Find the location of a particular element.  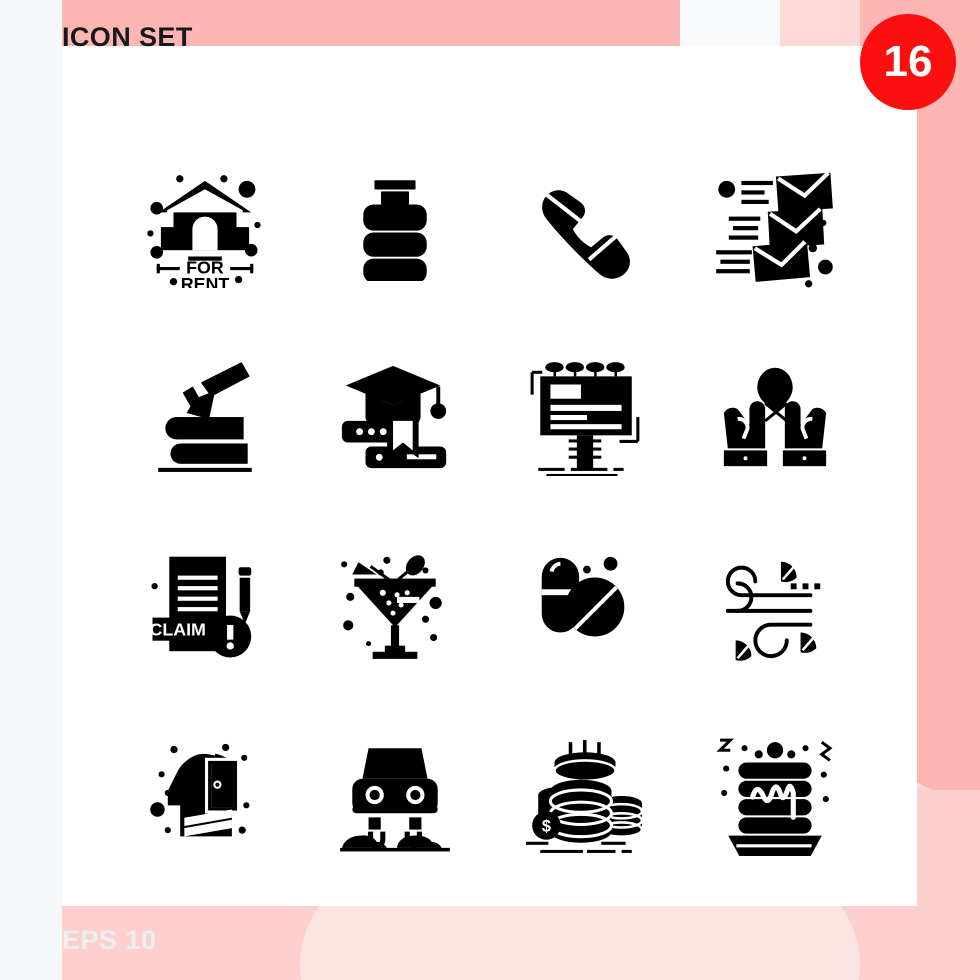

cocktail-glass-icon is located at coordinates (391, 607).